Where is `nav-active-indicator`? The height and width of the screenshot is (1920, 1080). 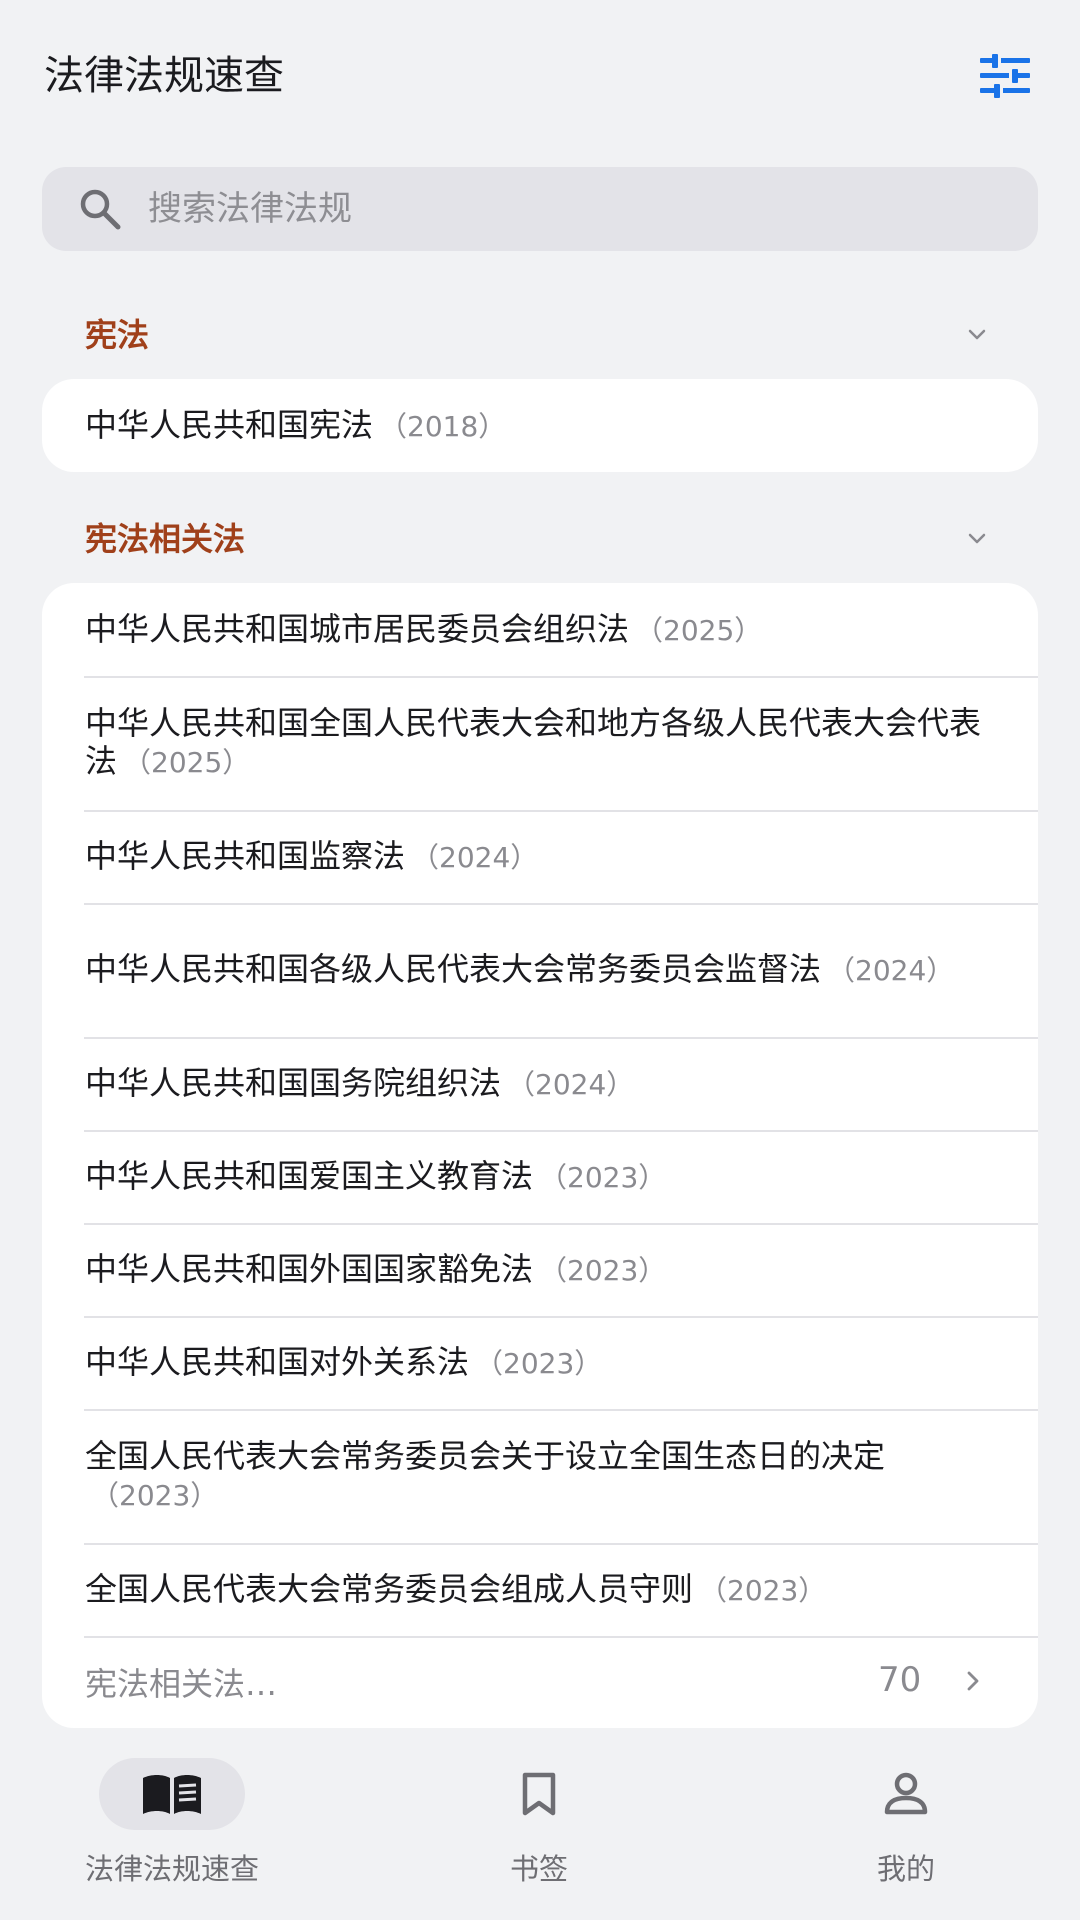 nav-active-indicator is located at coordinates (172, 1794).